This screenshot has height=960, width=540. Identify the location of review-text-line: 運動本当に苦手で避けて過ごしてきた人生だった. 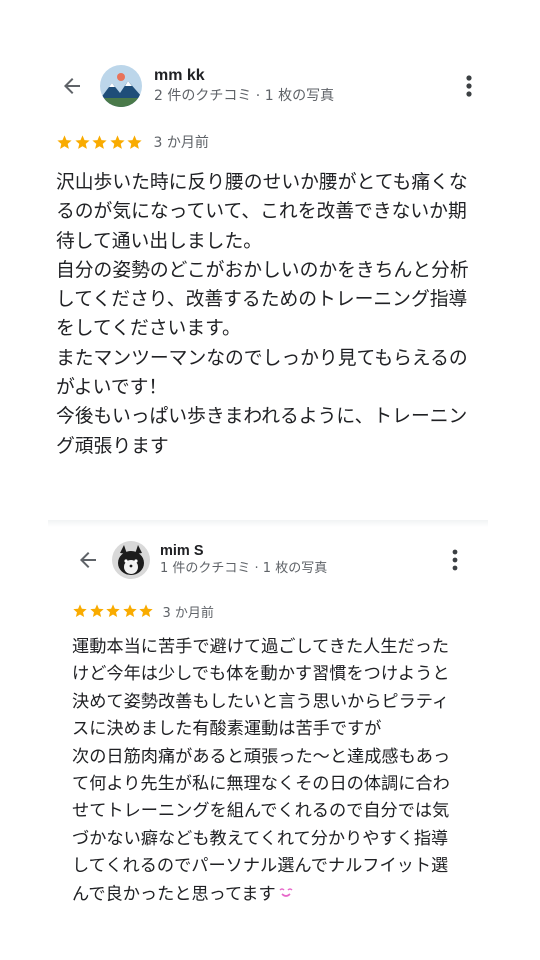
(261, 647).